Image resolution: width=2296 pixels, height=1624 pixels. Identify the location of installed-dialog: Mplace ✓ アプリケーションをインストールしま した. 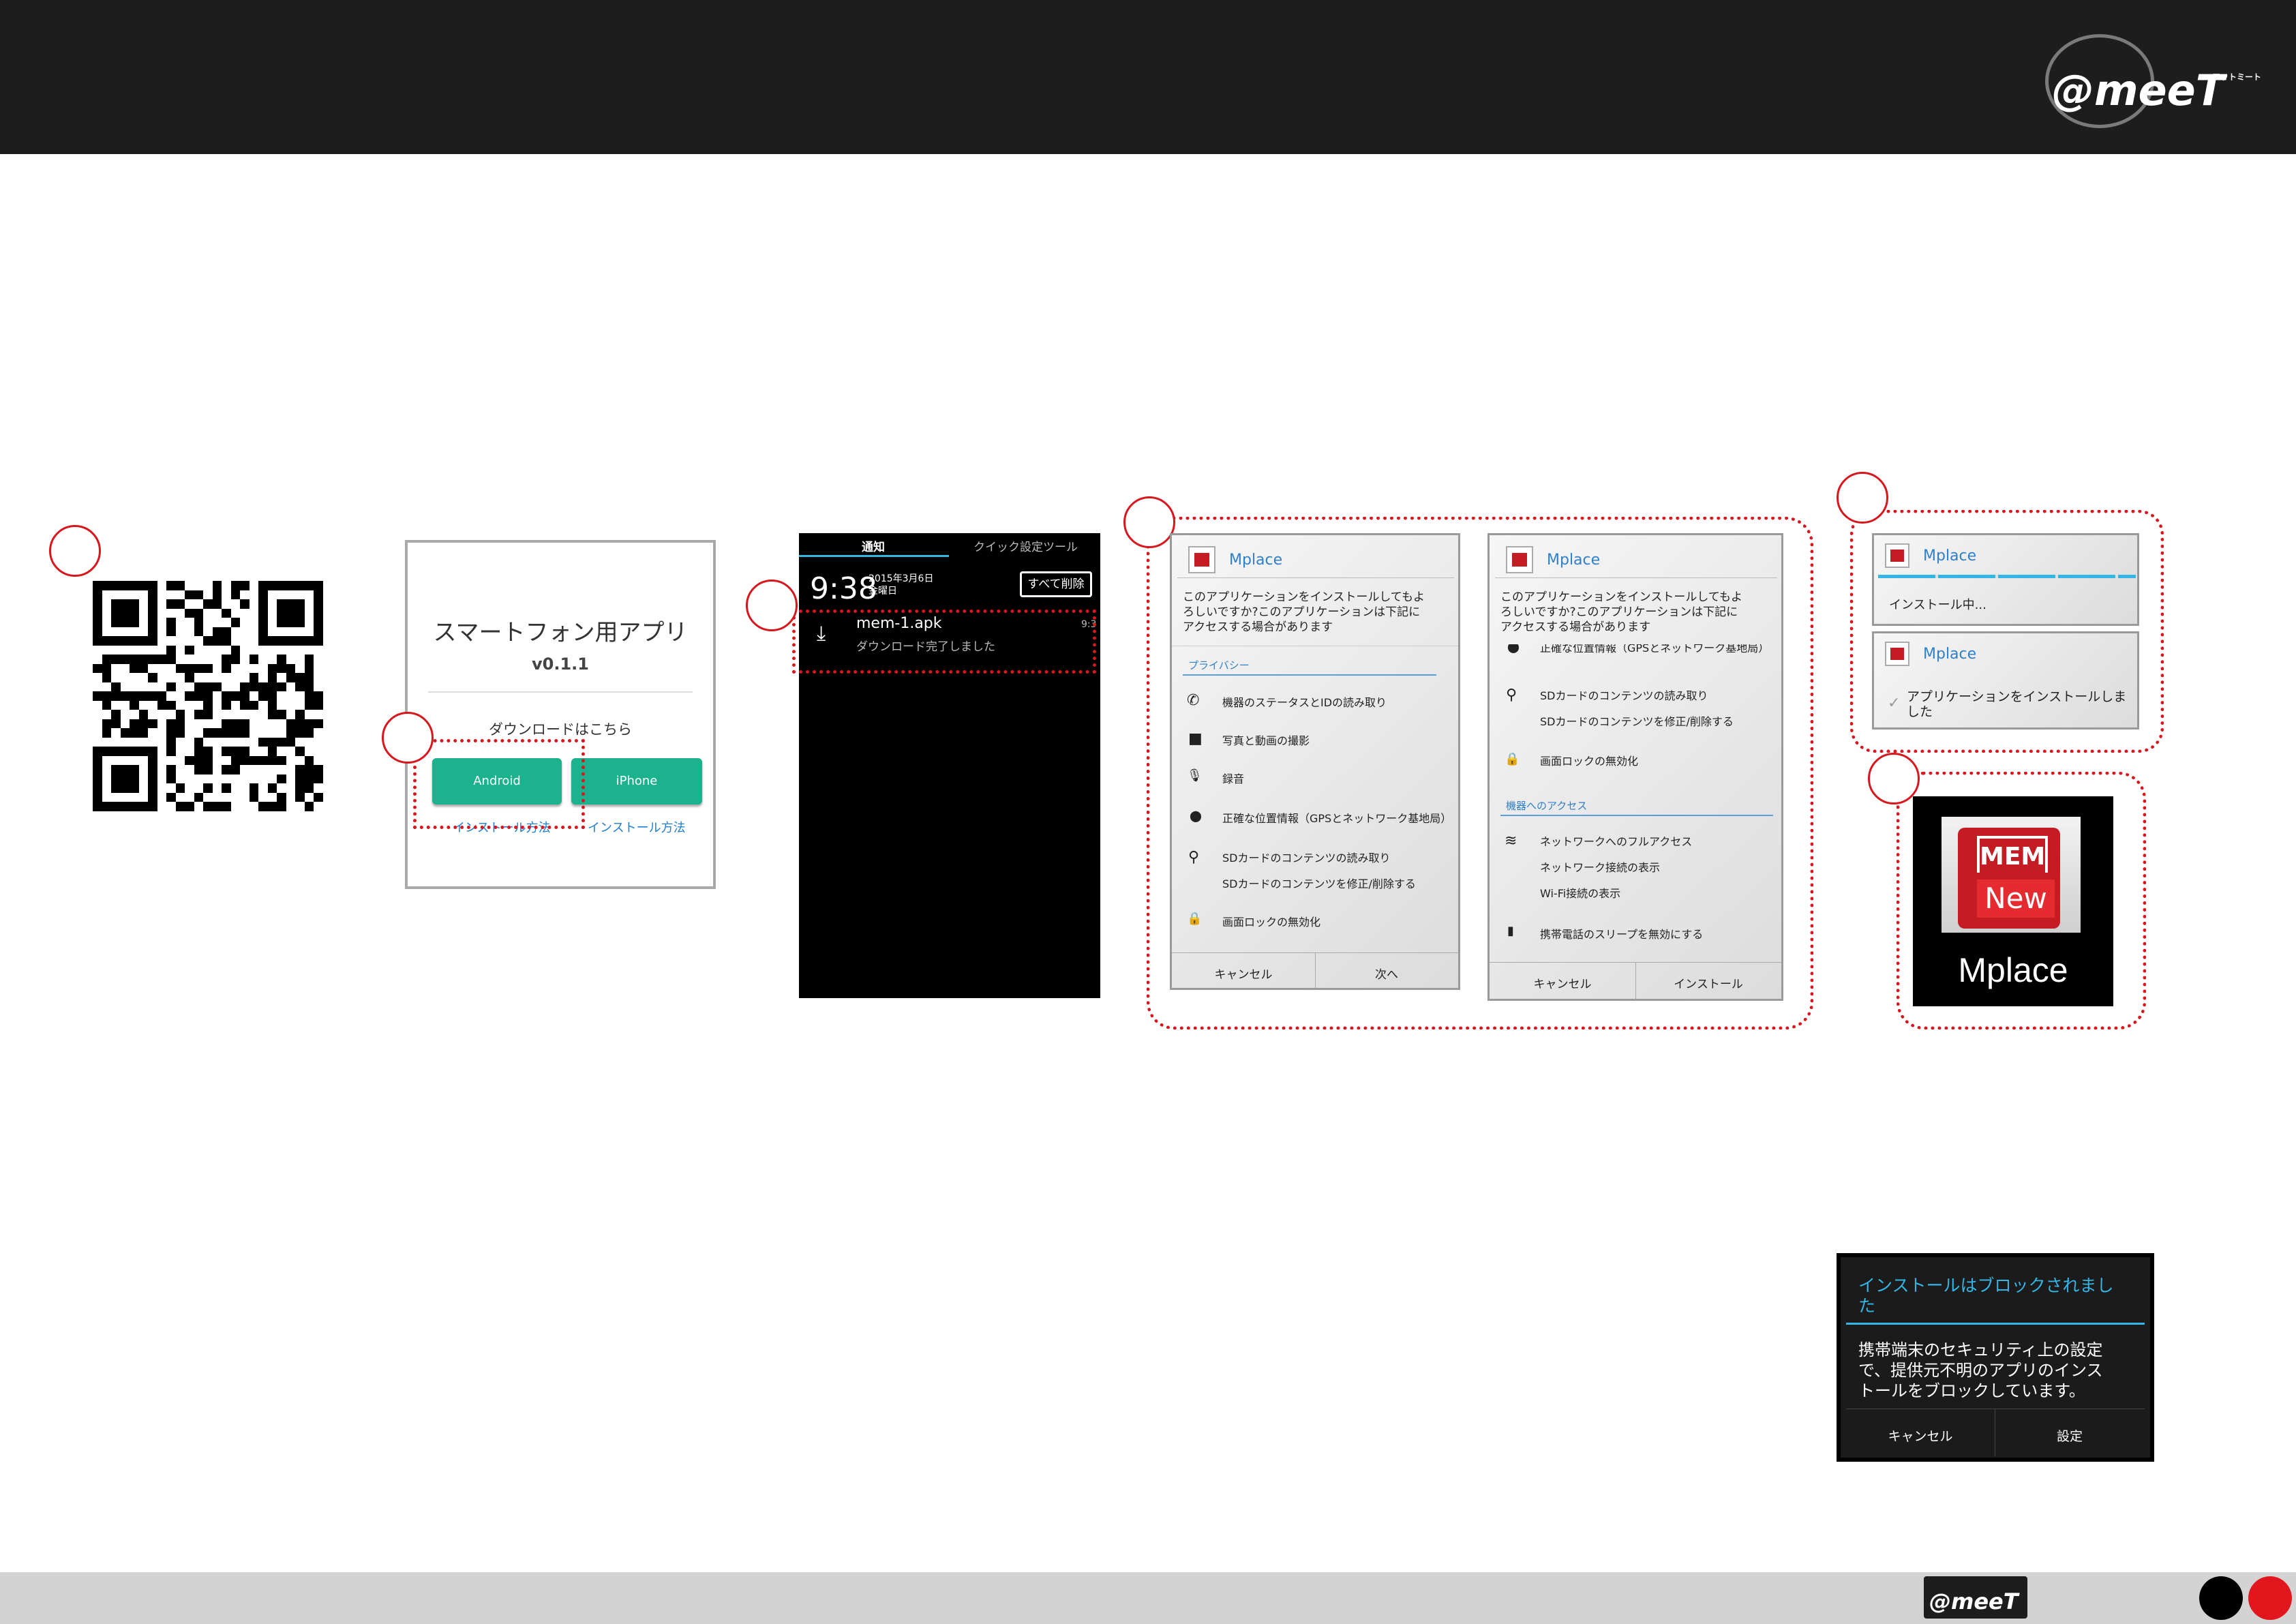
(2005, 680).